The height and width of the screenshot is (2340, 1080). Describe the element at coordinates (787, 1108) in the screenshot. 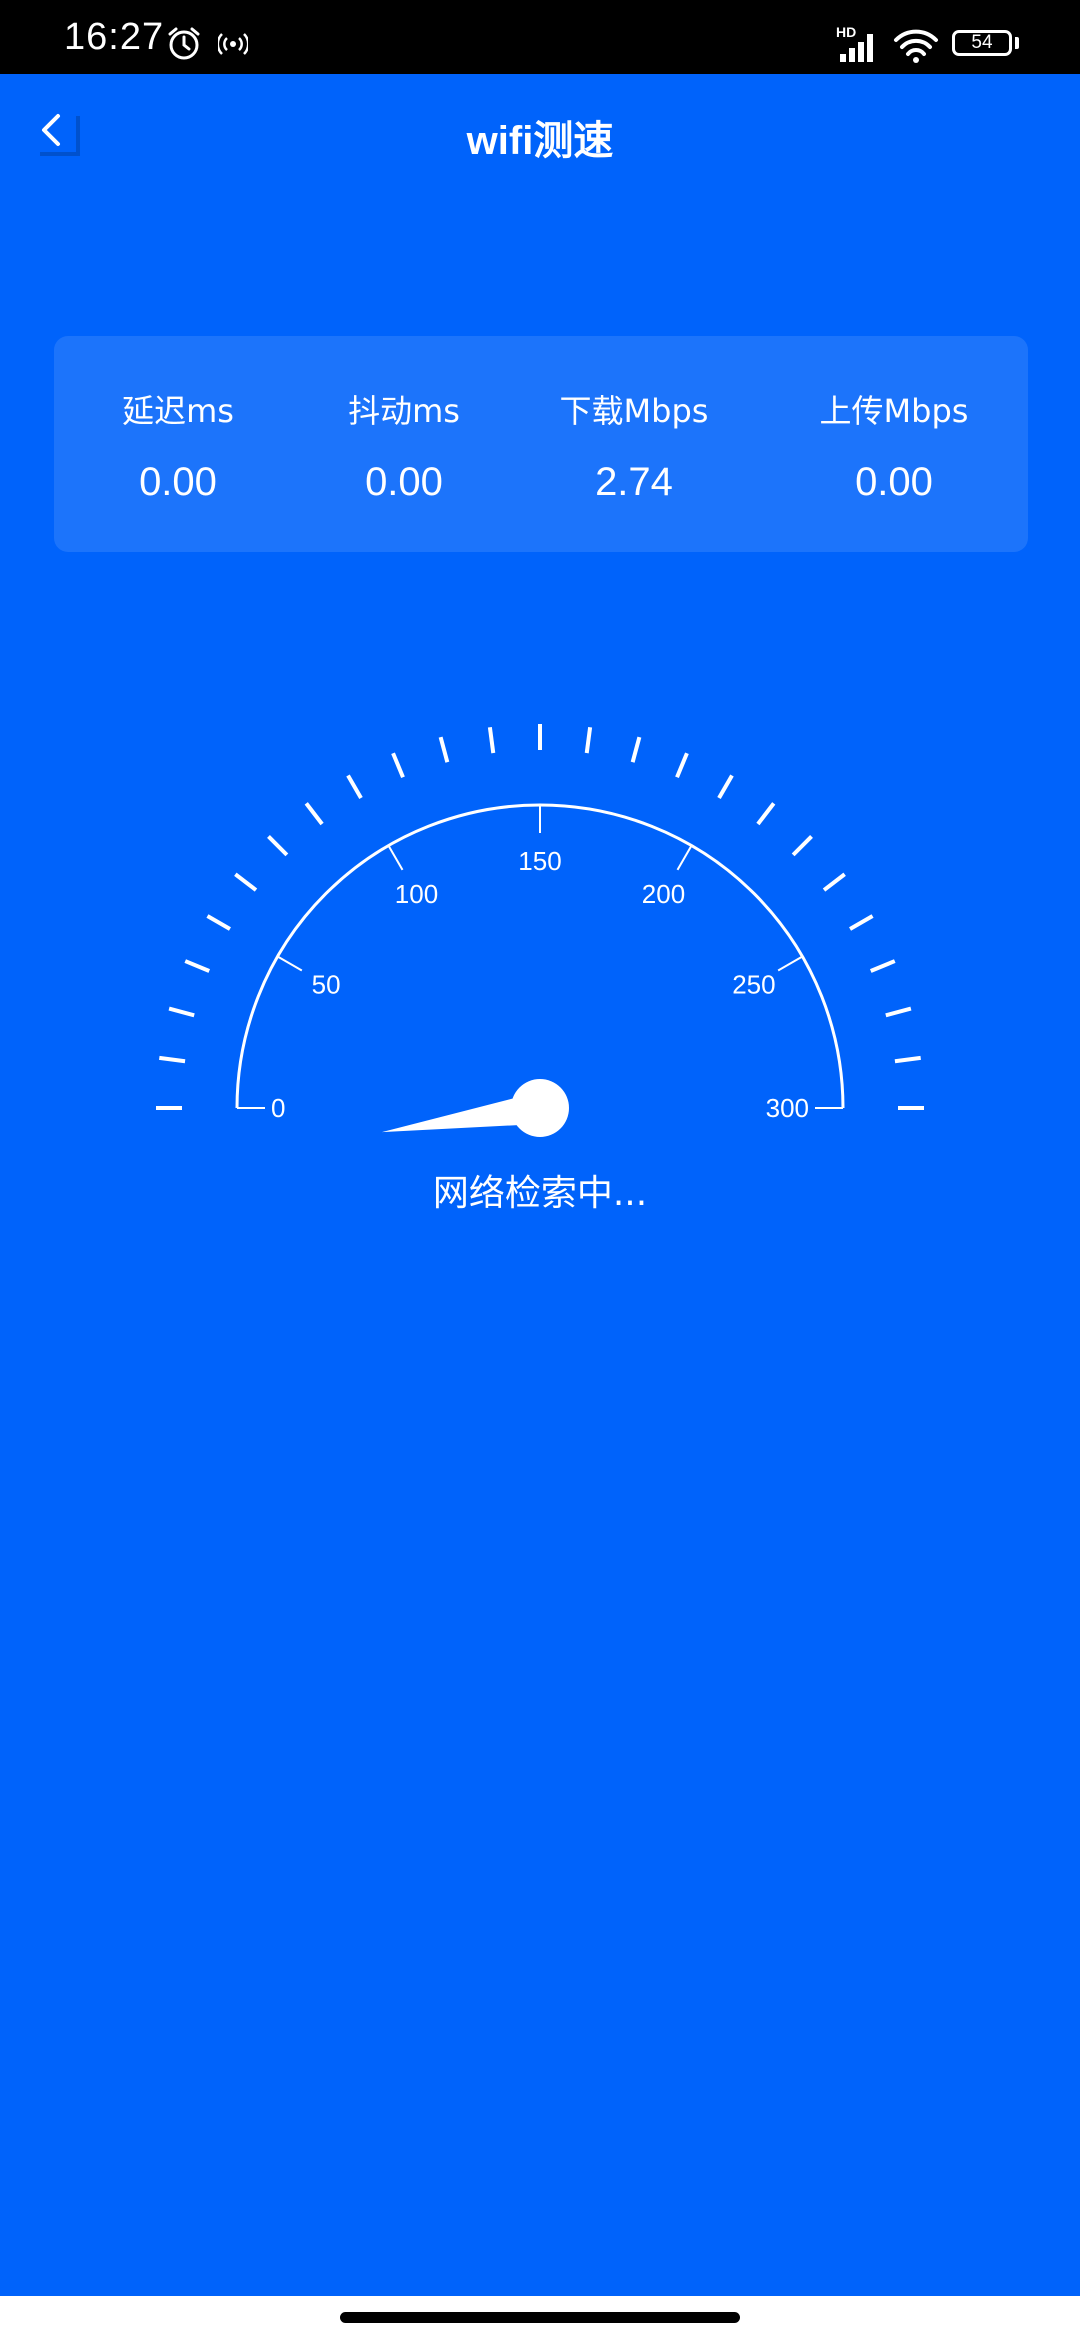

I see `gauge-tick-label: 300` at that location.